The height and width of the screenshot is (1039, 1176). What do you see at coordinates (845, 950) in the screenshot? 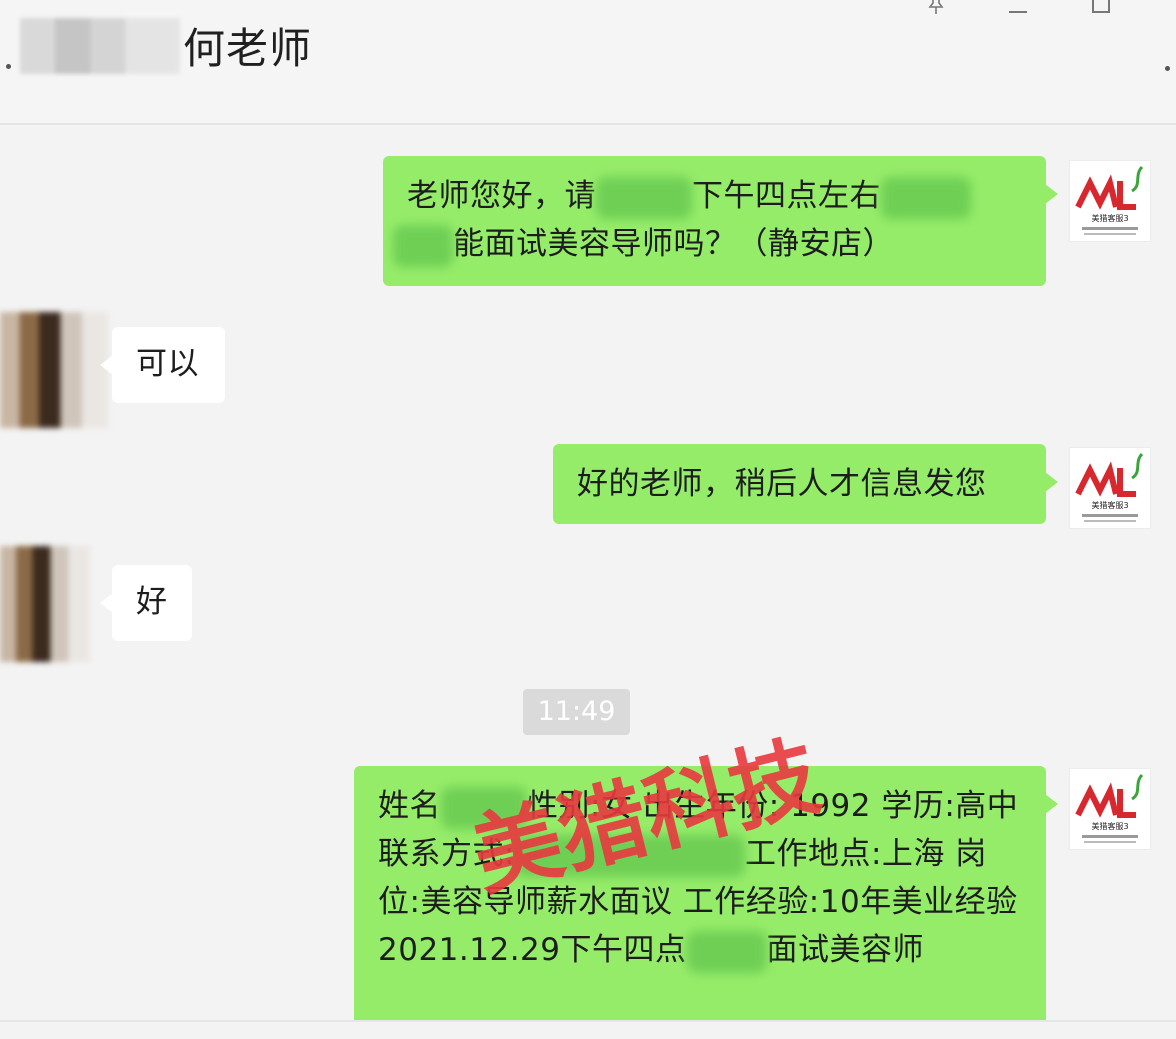
I see `message-text: 面试美容师` at bounding box center [845, 950].